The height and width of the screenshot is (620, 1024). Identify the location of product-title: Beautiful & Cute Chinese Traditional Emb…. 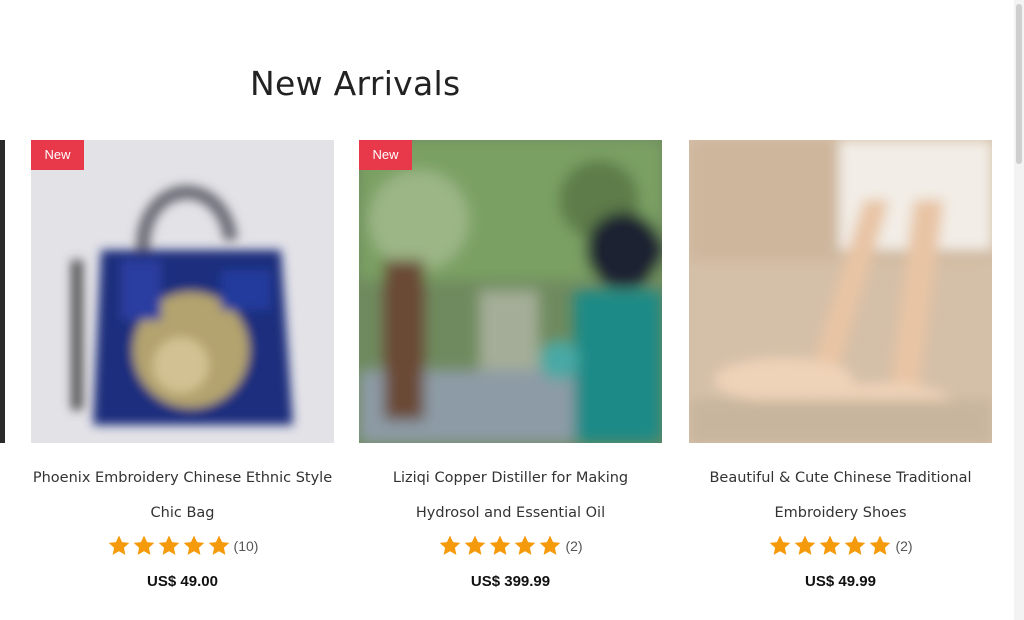
(840, 496).